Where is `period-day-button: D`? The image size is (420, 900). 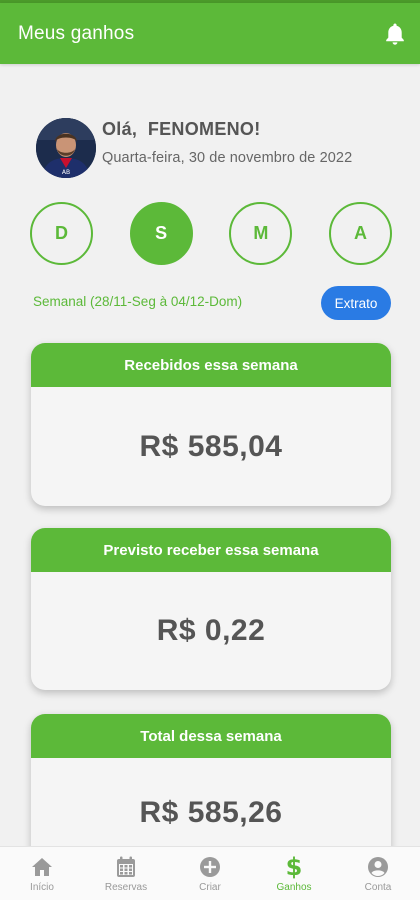 period-day-button: D is located at coordinates (61, 233).